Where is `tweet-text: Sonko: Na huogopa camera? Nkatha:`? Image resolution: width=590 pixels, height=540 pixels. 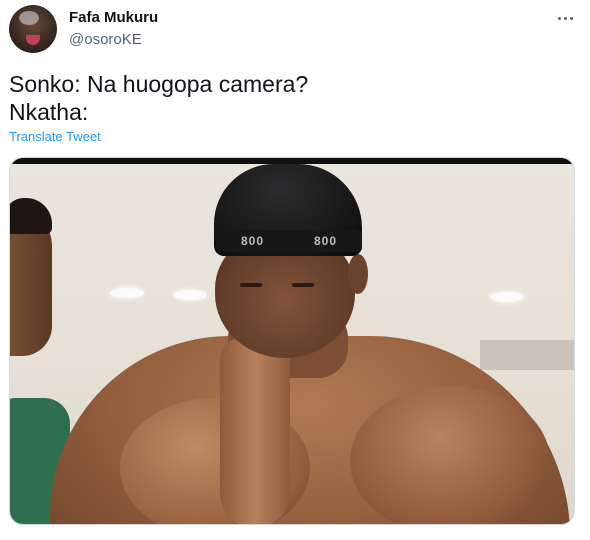
tweet-text: Sonko: Na huogopa camera? Nkatha: is located at coordinates (289, 98).